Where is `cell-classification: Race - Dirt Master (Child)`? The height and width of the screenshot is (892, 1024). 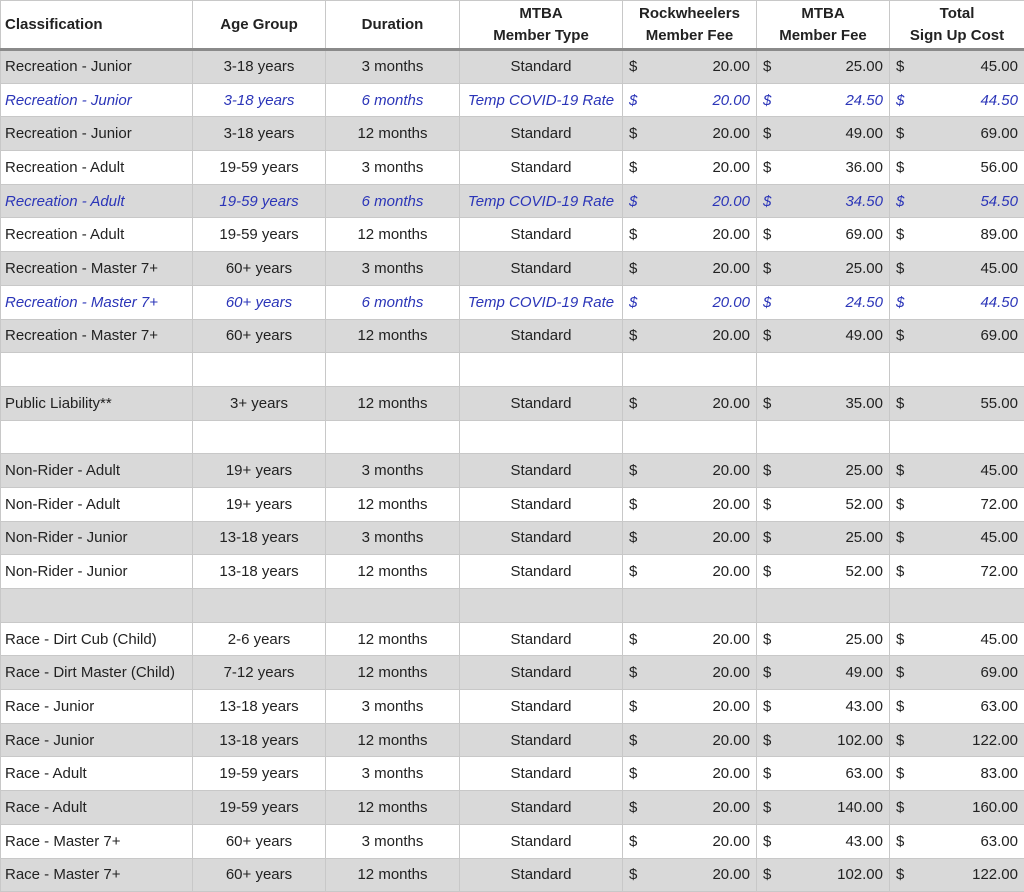
cell-classification: Race - Dirt Master (Child) is located at coordinates (96, 673).